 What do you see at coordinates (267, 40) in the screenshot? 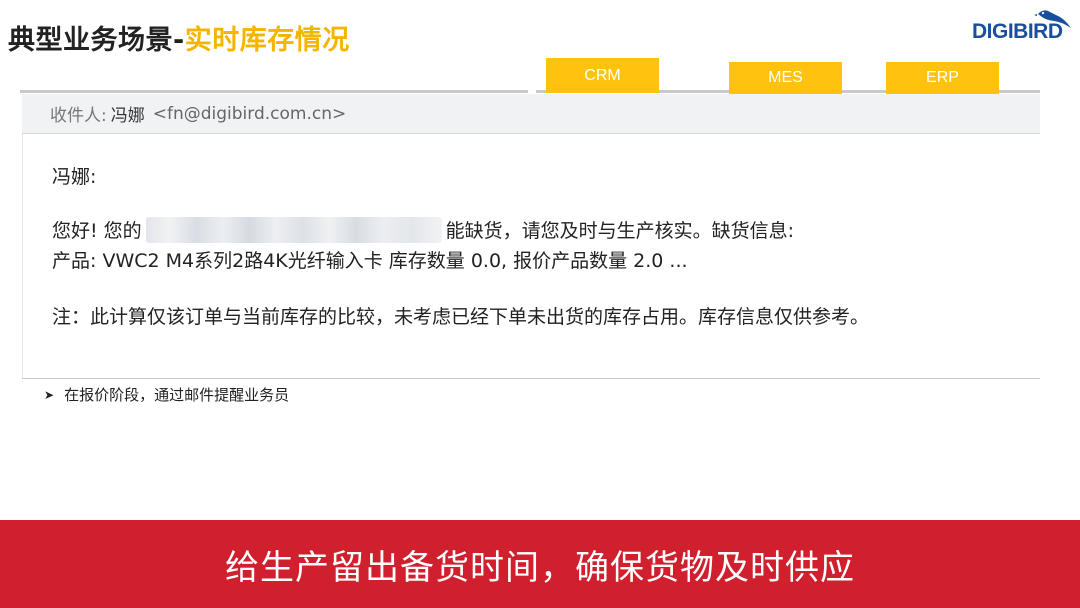
I see `slide-title-accent: 实时库存情况` at bounding box center [267, 40].